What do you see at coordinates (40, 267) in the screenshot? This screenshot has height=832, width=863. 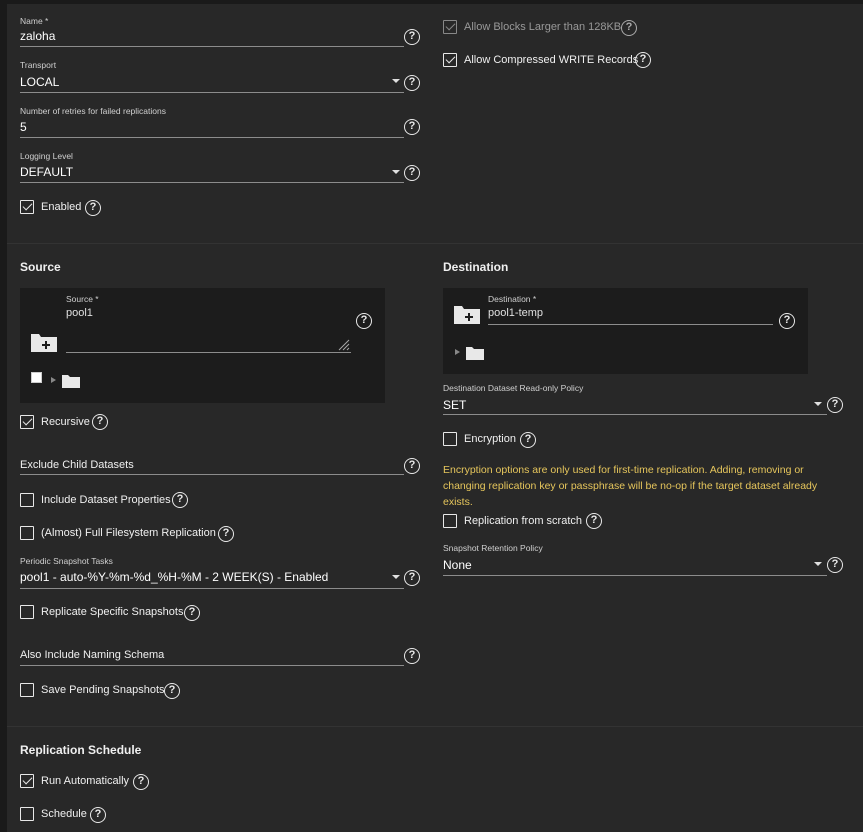 I see `source-title: Source` at bounding box center [40, 267].